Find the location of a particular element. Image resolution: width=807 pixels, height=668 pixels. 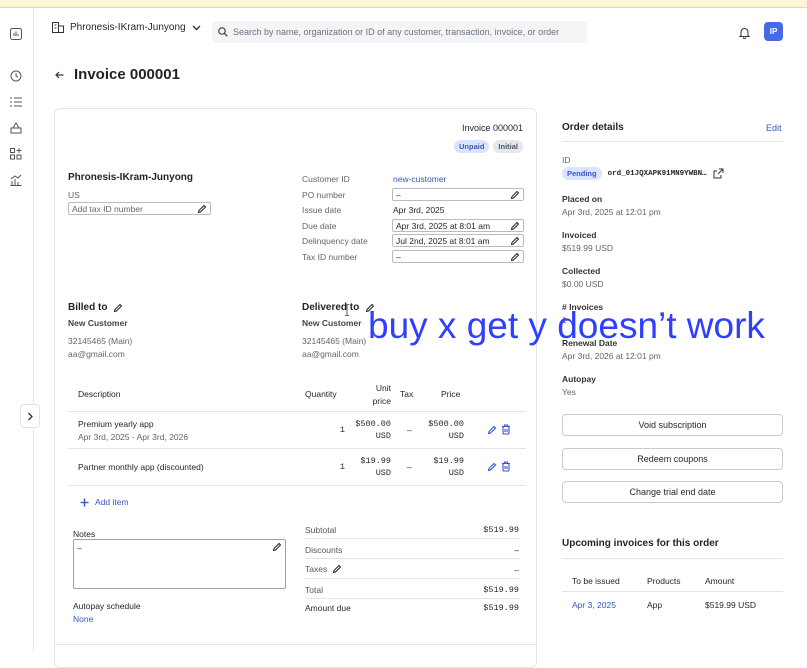

seller-name: Phronesis-IKram-Junyong is located at coordinates (131, 177).